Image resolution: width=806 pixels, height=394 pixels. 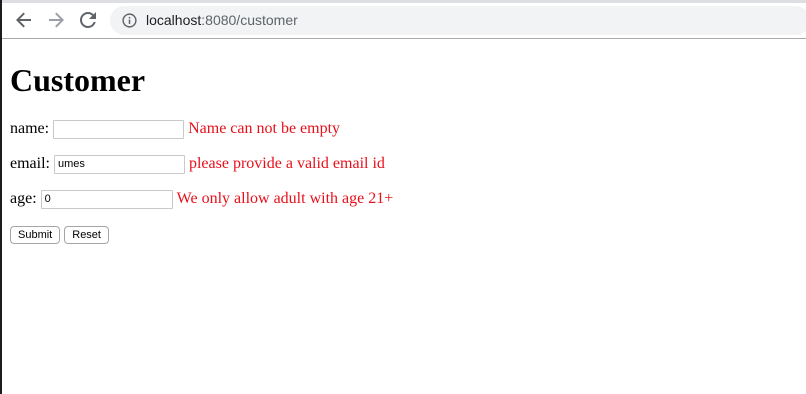 I want to click on forward-arrow-icon, so click(x=56, y=20).